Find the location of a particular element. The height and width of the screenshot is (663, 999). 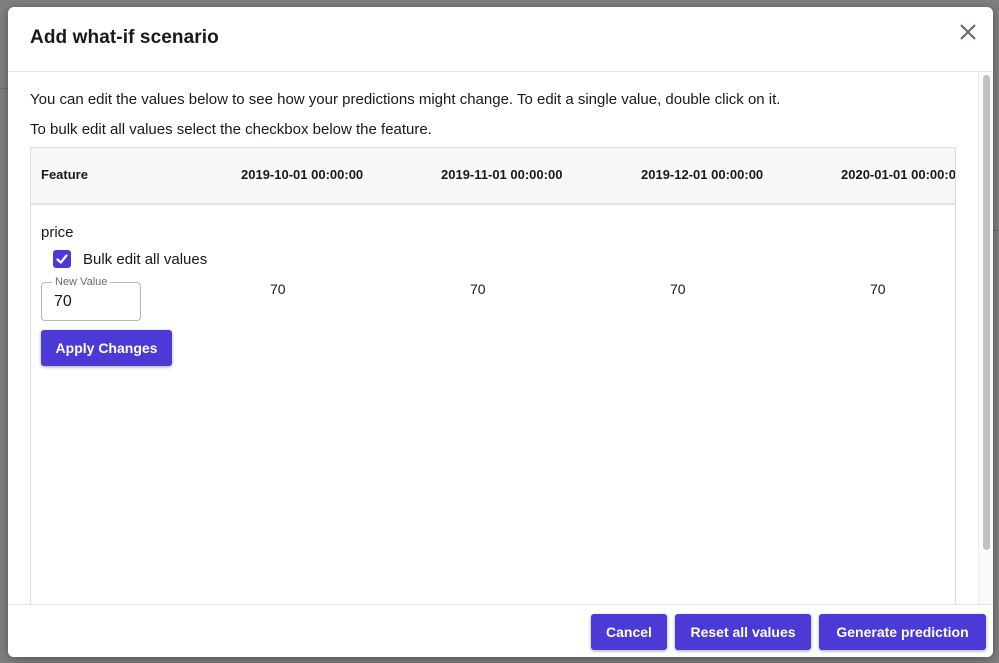

column-header-date: 2019-10-01 00:00:00 is located at coordinates (302, 174).